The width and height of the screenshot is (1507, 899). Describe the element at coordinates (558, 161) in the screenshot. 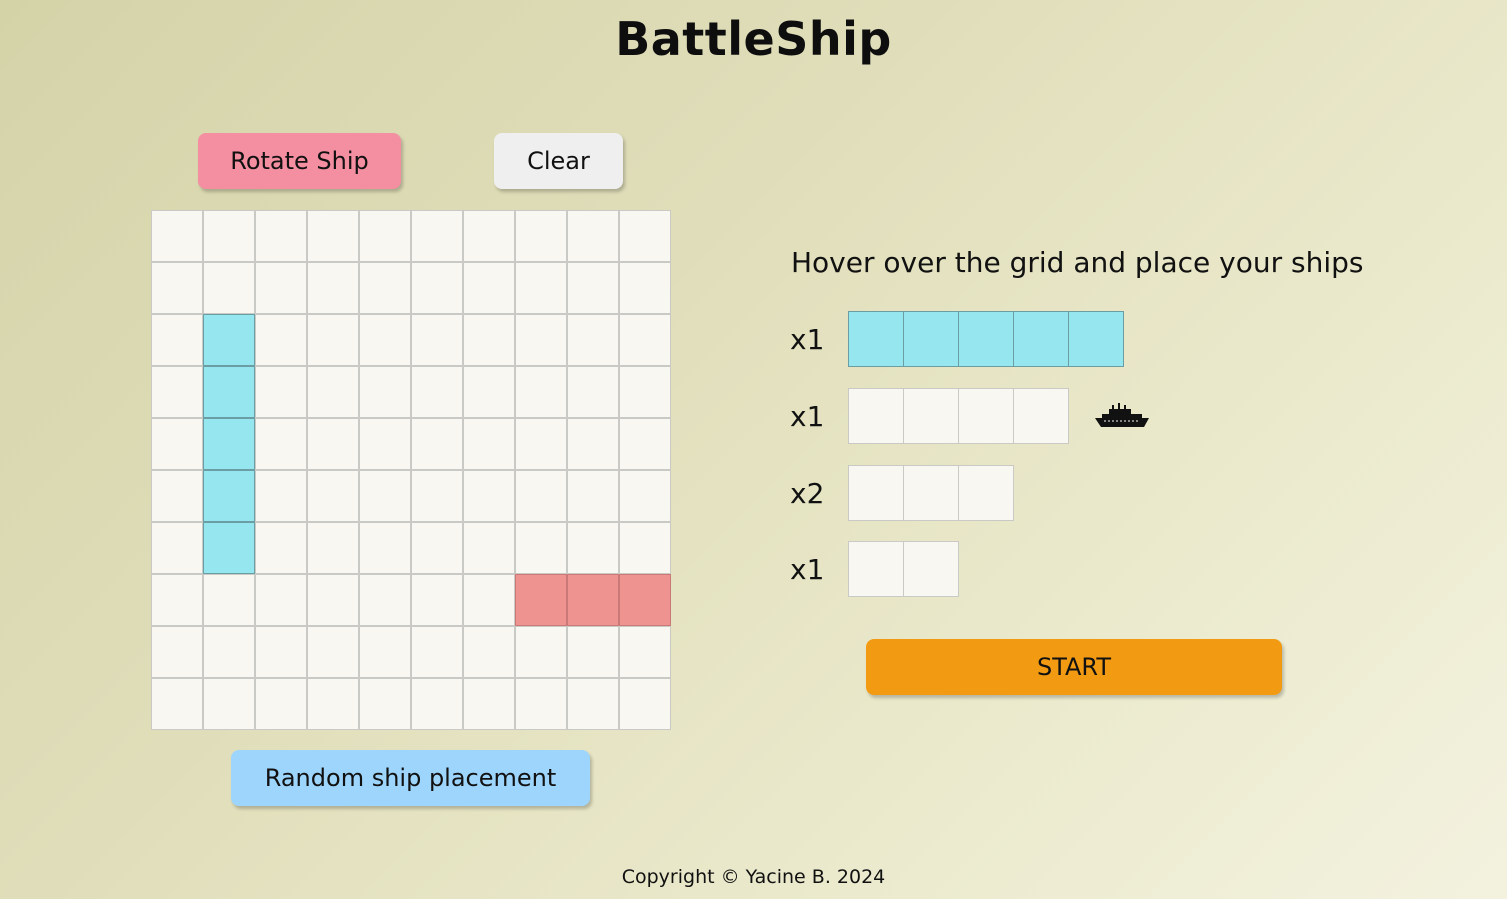

I see `clear-button: Clear` at that location.